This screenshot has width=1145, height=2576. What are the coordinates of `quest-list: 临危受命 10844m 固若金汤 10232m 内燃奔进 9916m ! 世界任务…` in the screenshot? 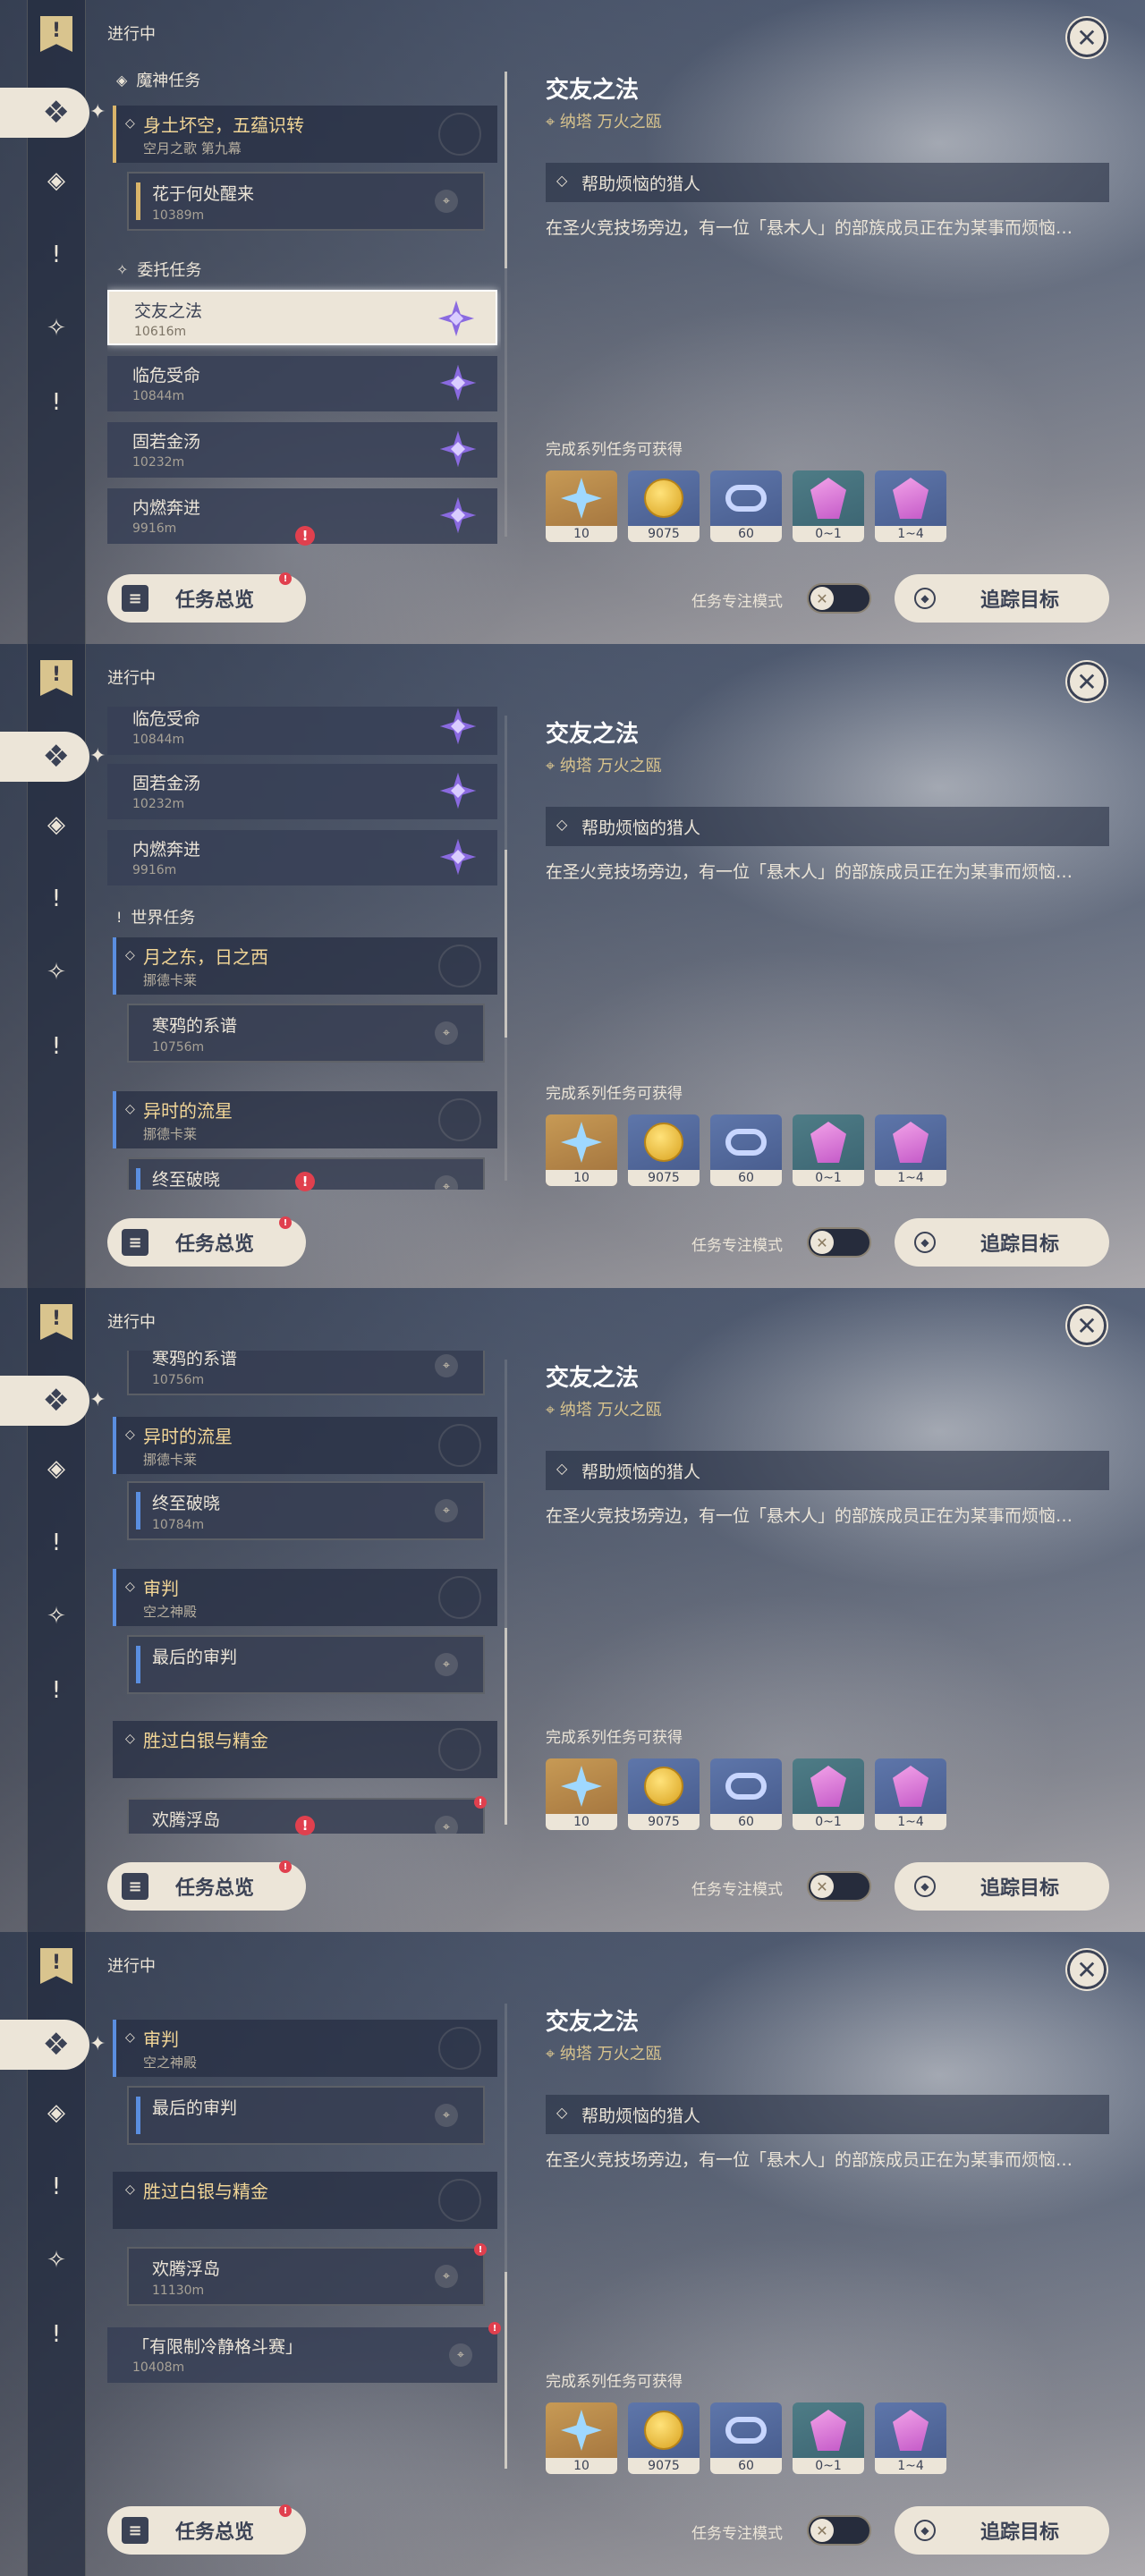 It's located at (304, 948).